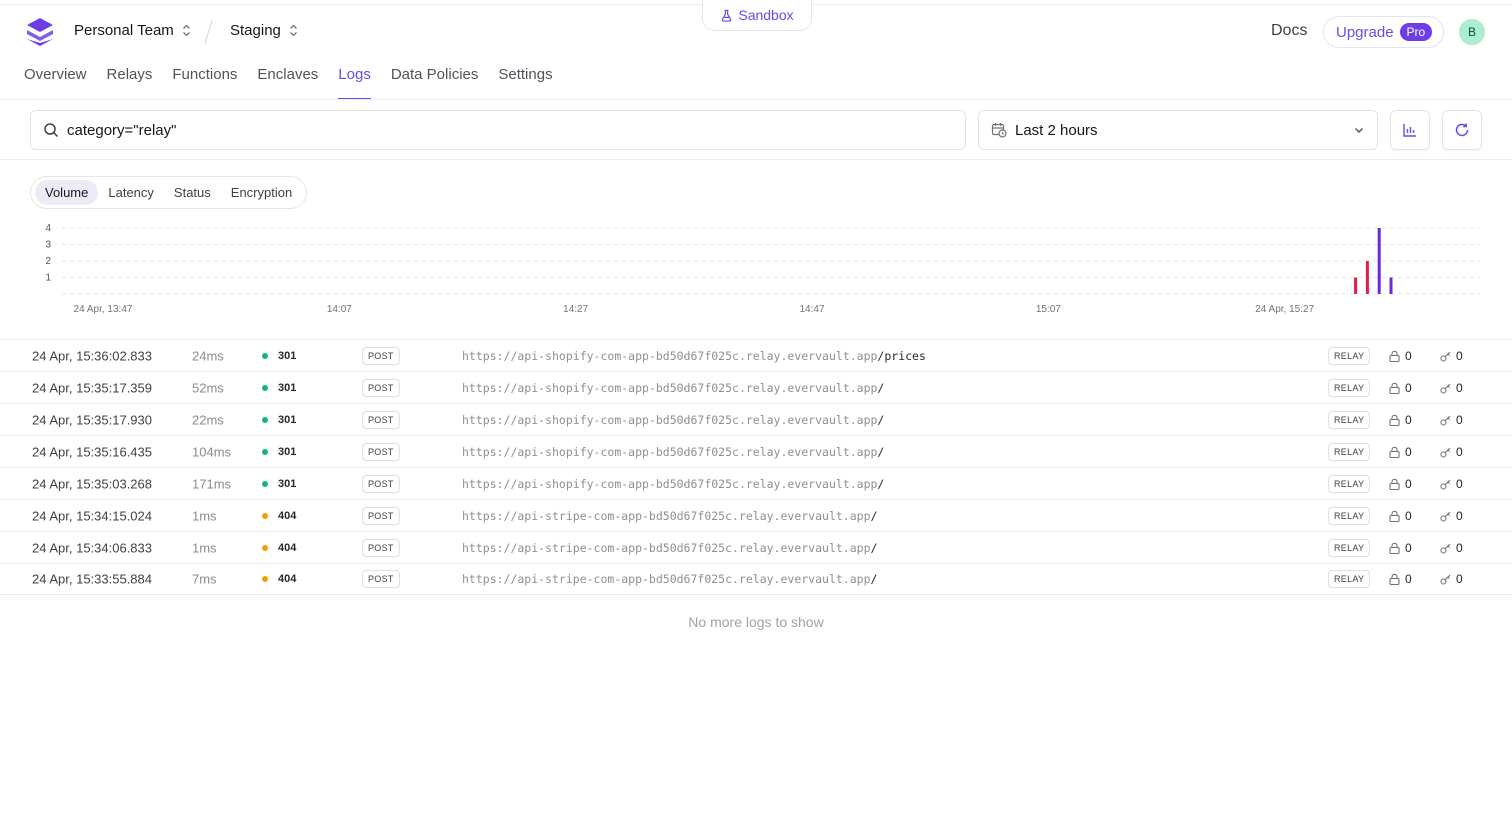 The height and width of the screenshot is (814, 1512). What do you see at coordinates (1365, 32) in the screenshot?
I see `upgrade-label: Upgrade` at bounding box center [1365, 32].